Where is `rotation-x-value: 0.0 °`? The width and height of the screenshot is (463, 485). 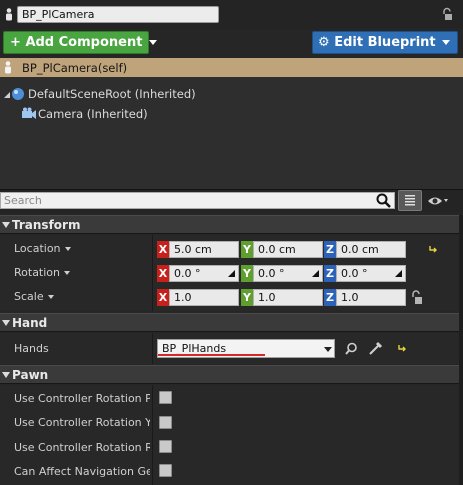 rotation-x-value: 0.0 ° is located at coordinates (187, 273).